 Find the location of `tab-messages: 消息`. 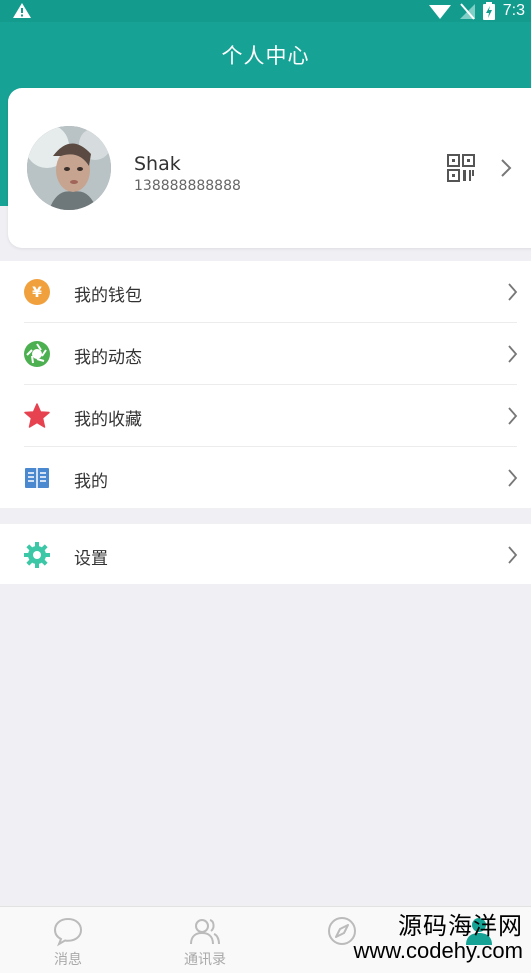

tab-messages: 消息 is located at coordinates (68, 940).